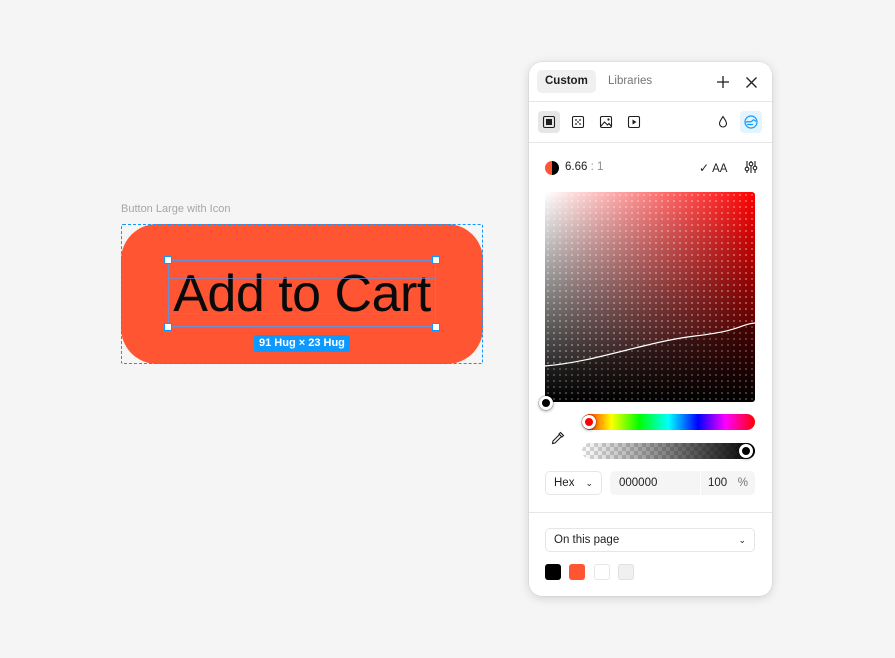 The height and width of the screenshot is (658, 895). Describe the element at coordinates (704, 168) in the screenshot. I see `check-icon: ✓` at that location.